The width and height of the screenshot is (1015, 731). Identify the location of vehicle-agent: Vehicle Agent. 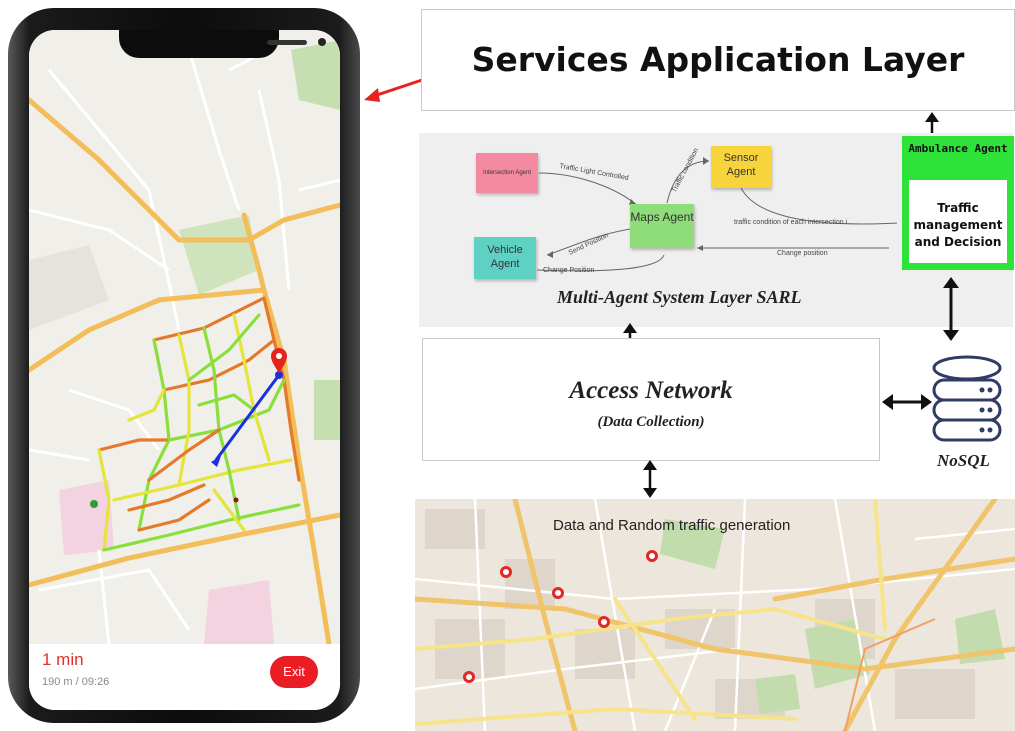
(505, 258).